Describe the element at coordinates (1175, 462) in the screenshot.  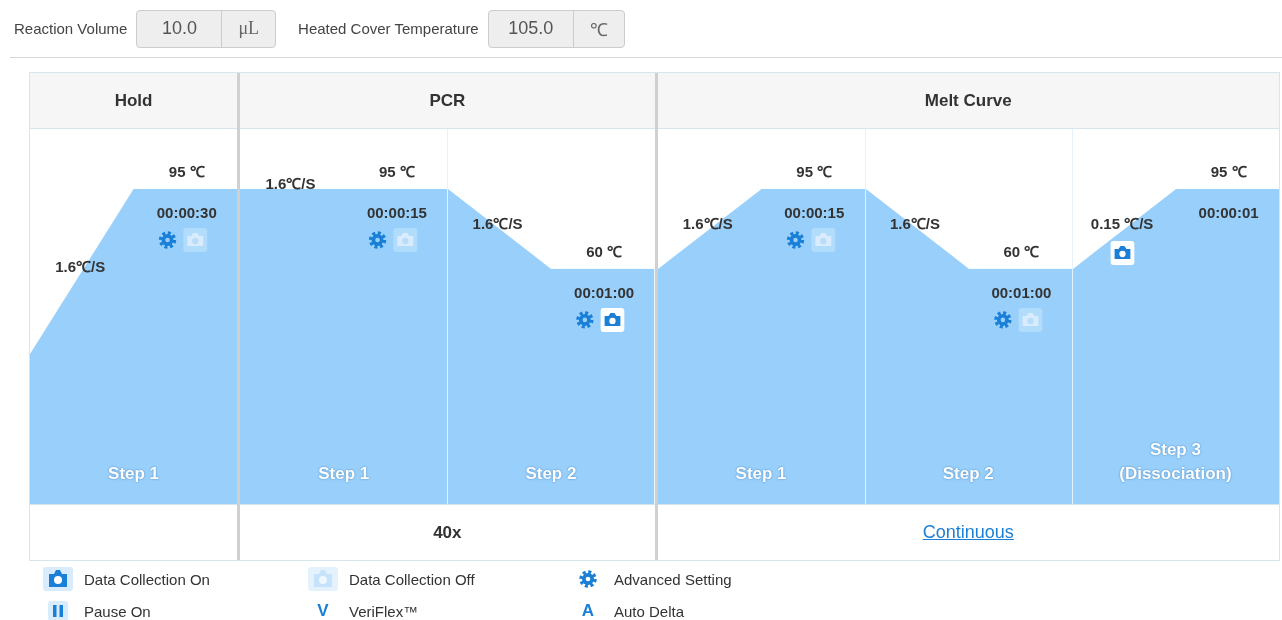
I see `step-label: Step 3 (Dissociation)` at that location.